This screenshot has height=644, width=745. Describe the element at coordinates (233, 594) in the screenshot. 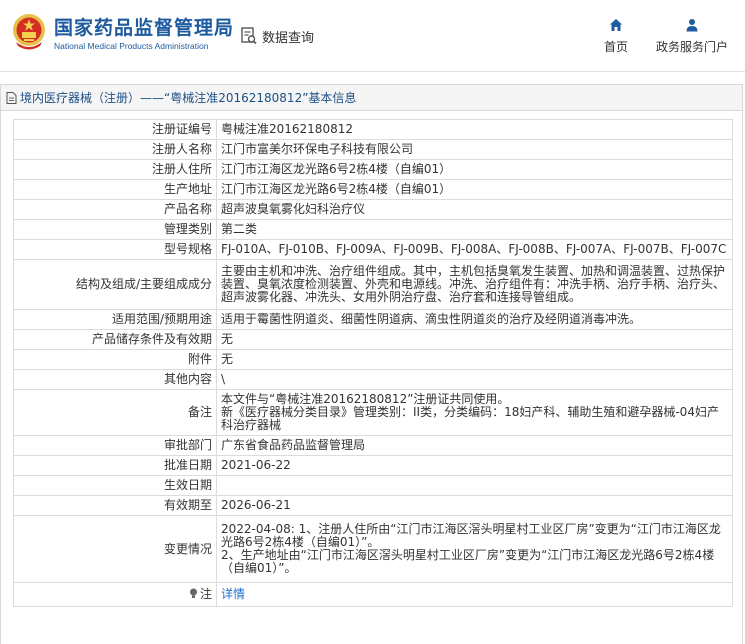

I see `details-link: 详情` at that location.